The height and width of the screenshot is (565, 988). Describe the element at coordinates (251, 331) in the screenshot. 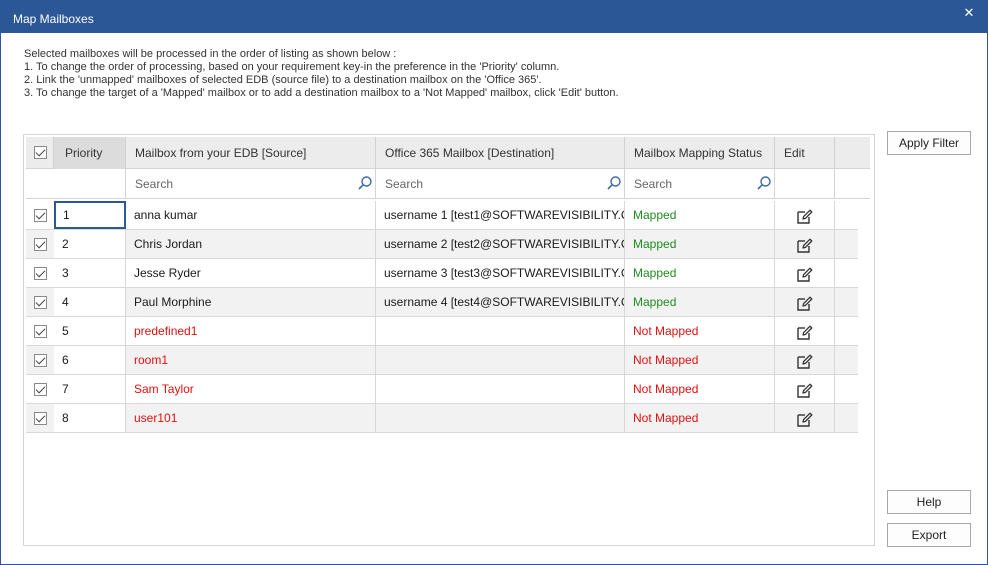

I see `source-mailbox-cell: predefined1` at that location.